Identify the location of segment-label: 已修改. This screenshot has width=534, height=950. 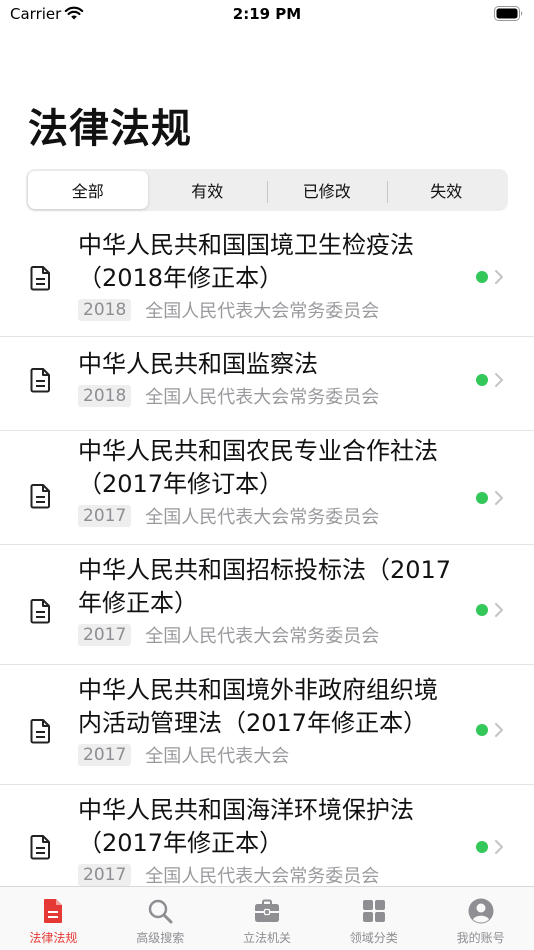
(326, 191).